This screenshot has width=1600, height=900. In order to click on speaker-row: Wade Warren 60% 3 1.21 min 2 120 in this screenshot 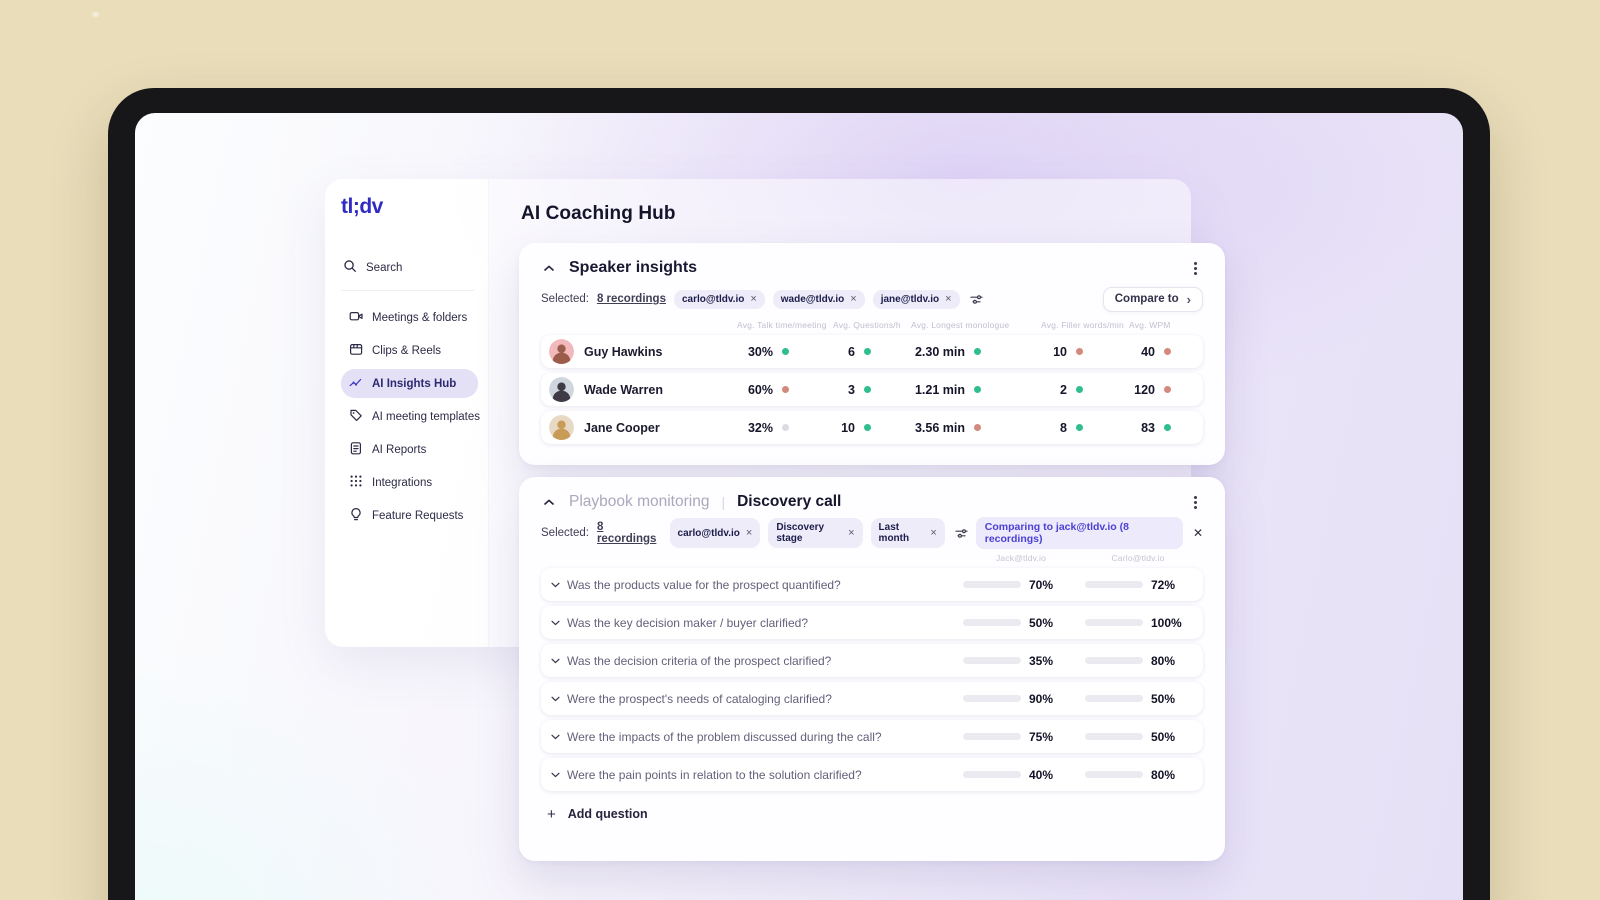, I will do `click(872, 389)`.